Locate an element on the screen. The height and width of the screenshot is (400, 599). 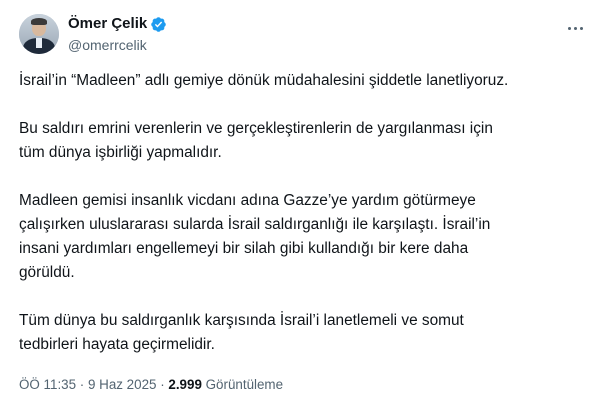
avatar-shirt is located at coordinates (39, 43).